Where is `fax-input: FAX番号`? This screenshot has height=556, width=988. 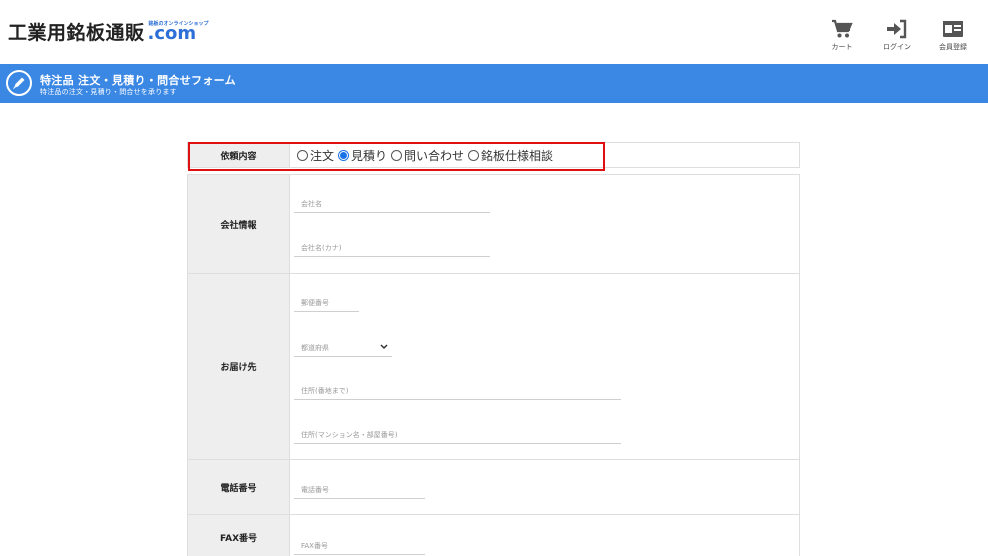 fax-input: FAX番号 is located at coordinates (359, 546).